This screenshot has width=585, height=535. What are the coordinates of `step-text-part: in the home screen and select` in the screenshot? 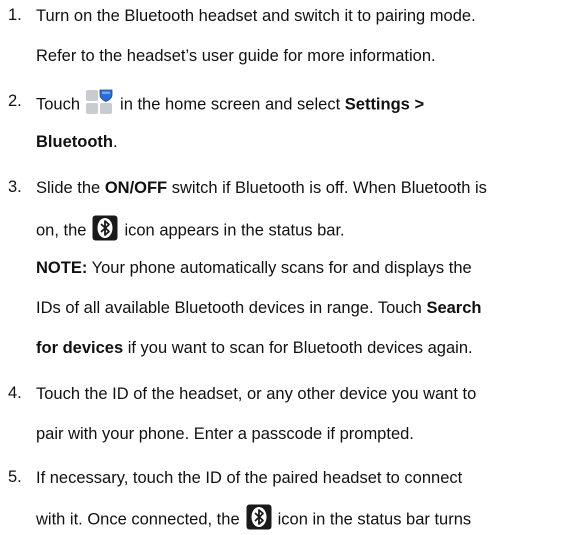 It's located at (230, 104).